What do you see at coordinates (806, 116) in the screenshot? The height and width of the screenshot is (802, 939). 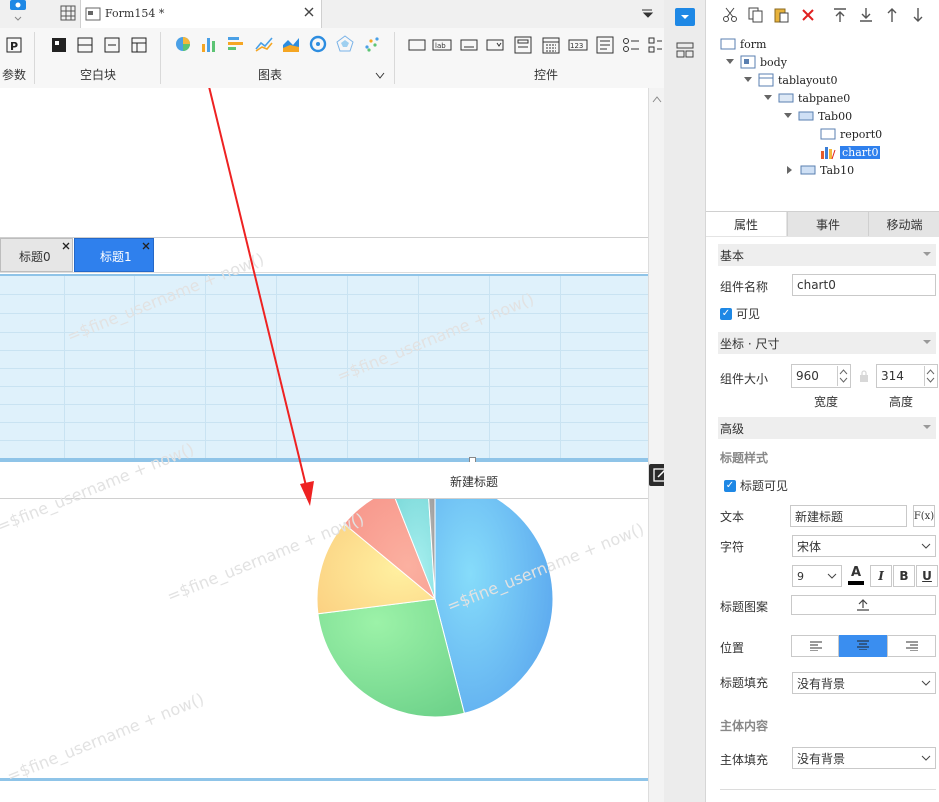 I see `tab-icon` at bounding box center [806, 116].